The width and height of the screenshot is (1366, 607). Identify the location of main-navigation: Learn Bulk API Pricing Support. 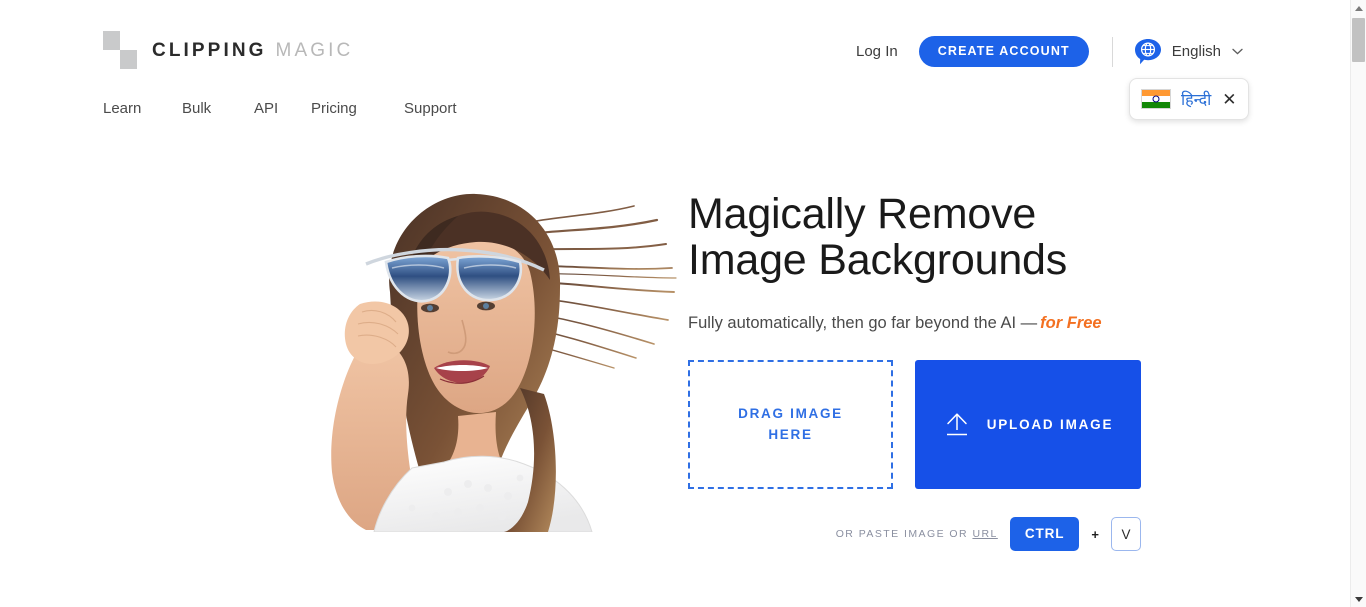
(280, 108).